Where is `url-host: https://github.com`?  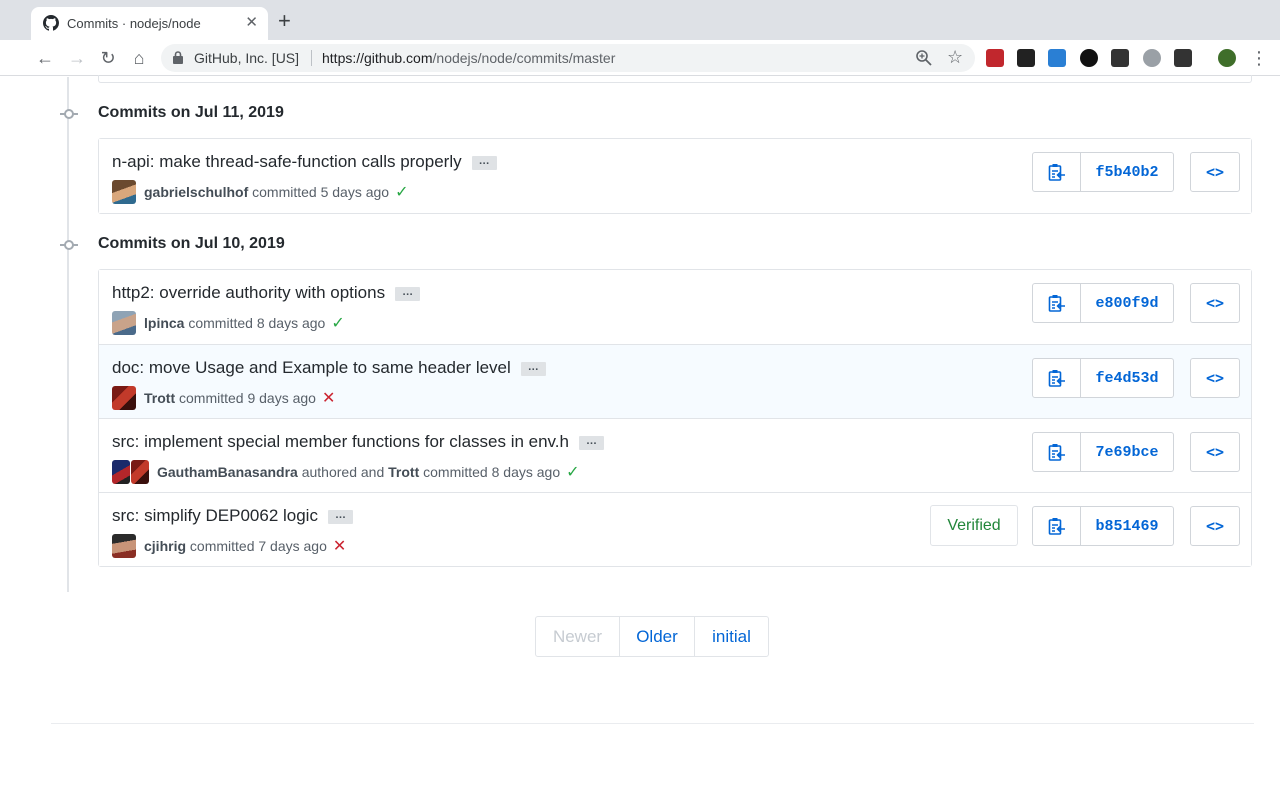
url-host: https://github.com is located at coordinates (377, 58).